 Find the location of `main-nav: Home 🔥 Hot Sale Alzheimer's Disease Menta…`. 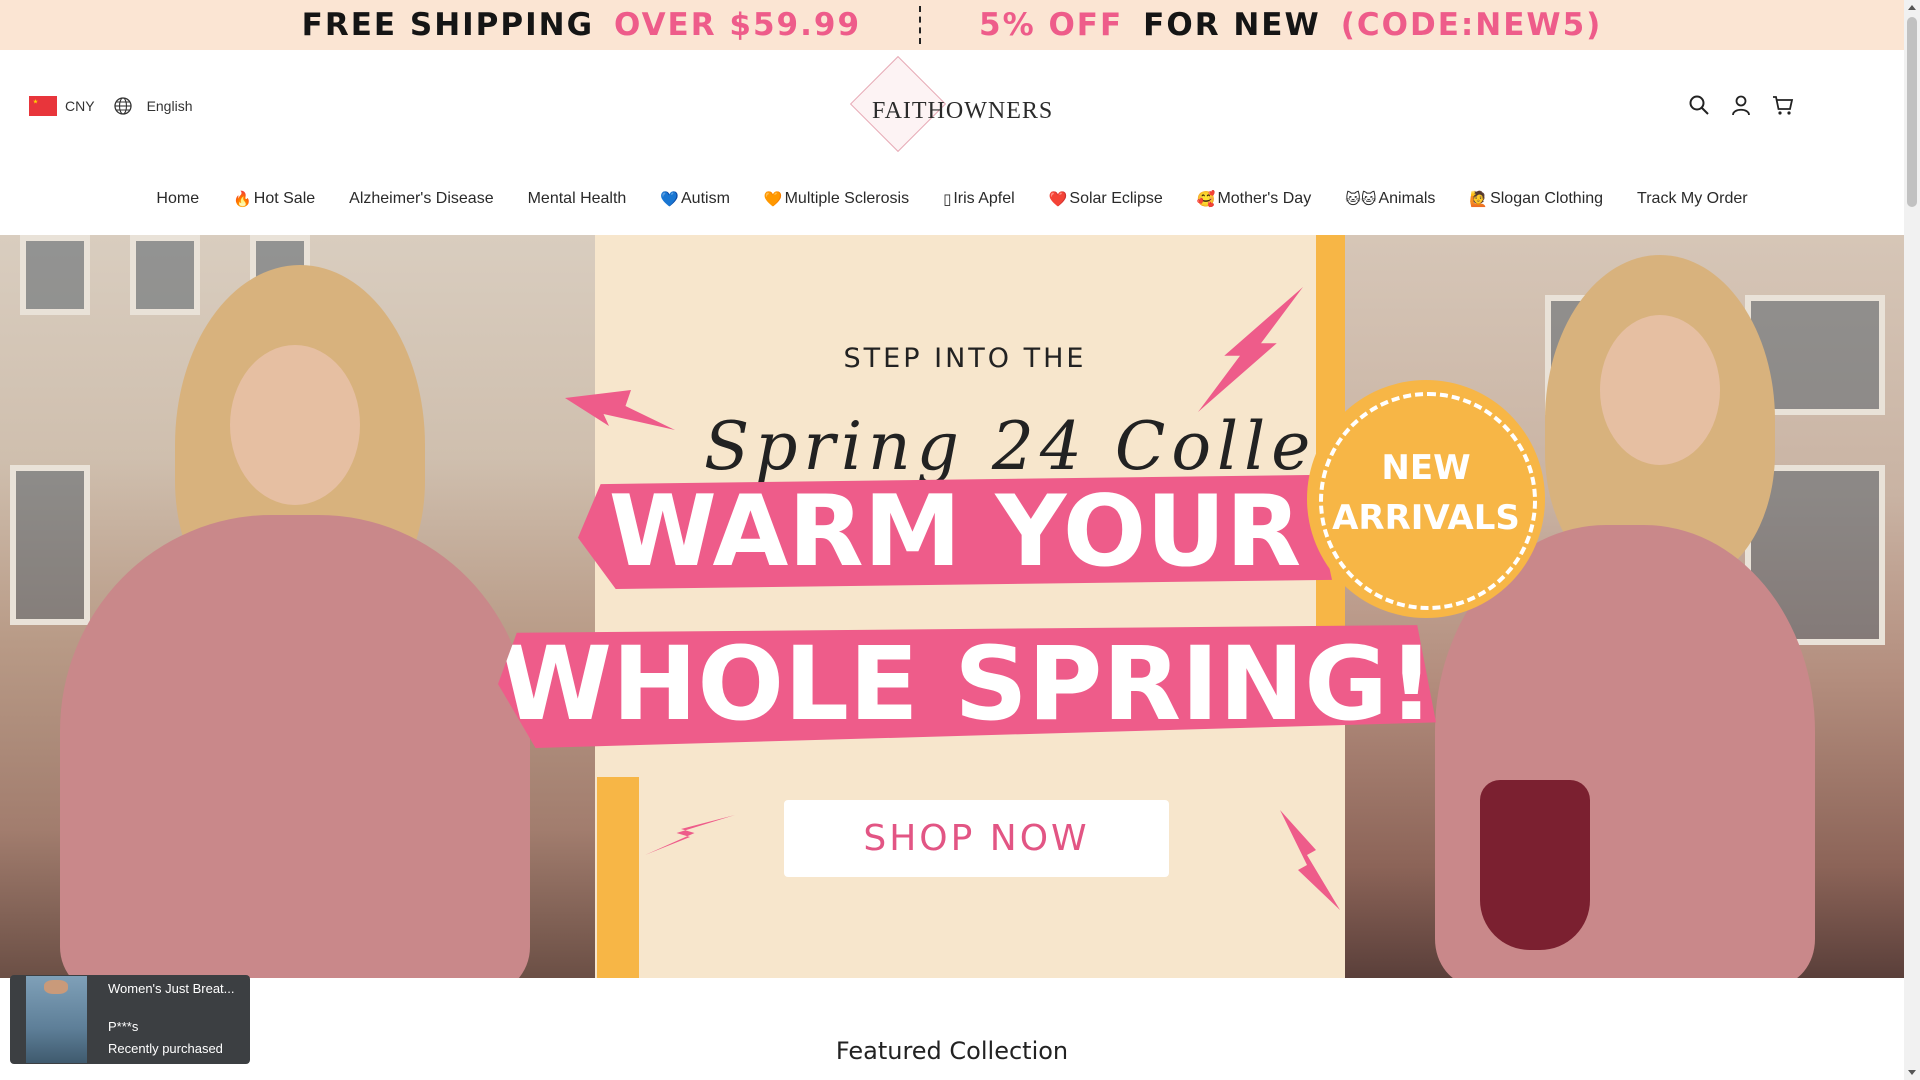

main-nav: Home 🔥 Hot Sale Alzheimer's Disease Menta… is located at coordinates (952, 199).